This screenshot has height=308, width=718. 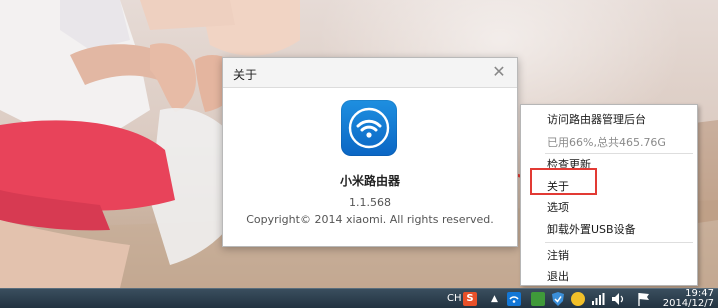 I want to click on app-version: 1.1.568, so click(x=370, y=202).